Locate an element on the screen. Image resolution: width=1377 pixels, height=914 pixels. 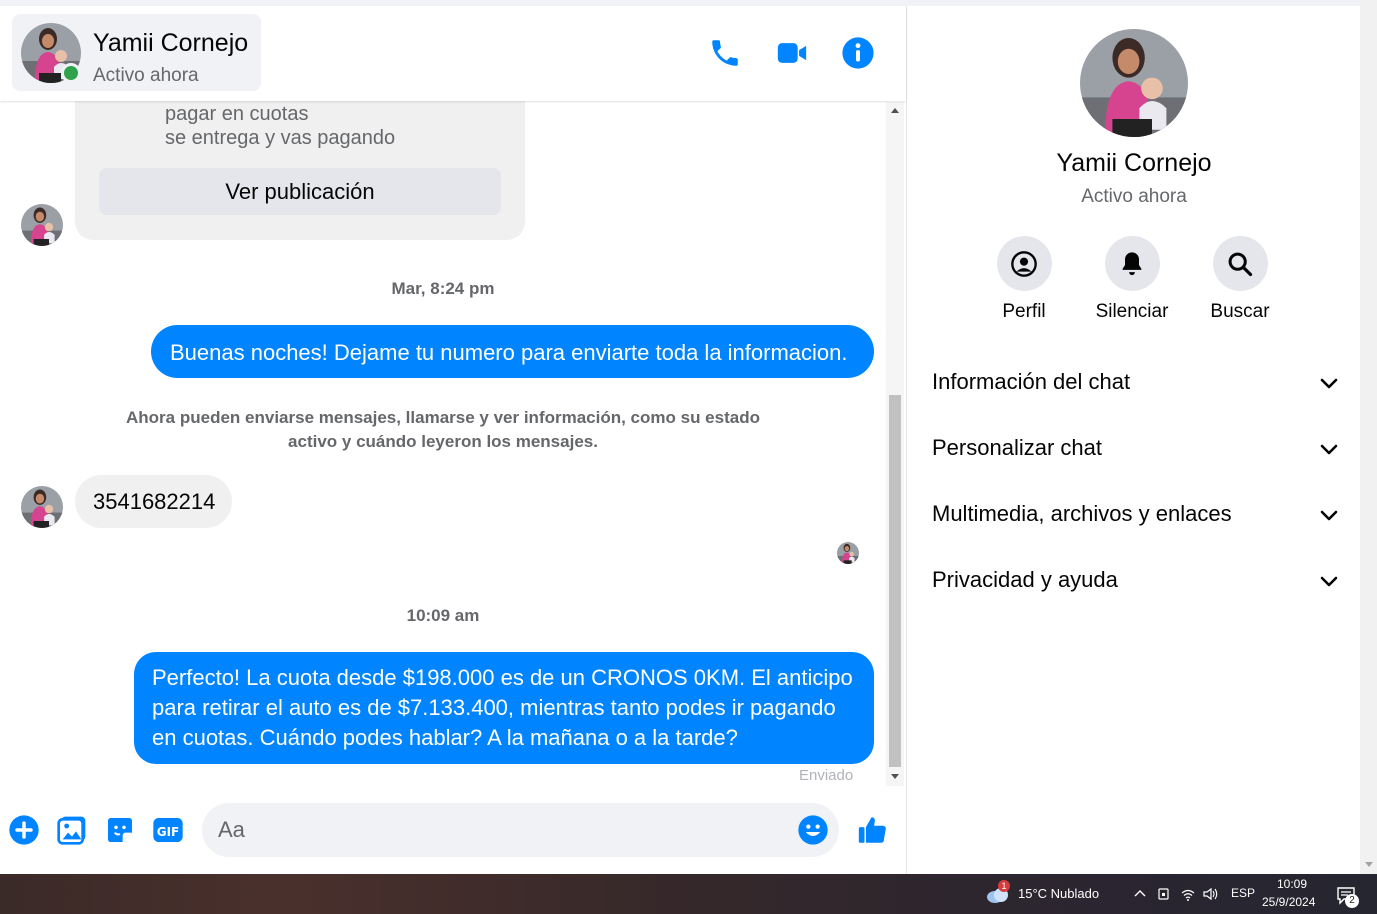
wifi-icon is located at coordinates (1188, 894).